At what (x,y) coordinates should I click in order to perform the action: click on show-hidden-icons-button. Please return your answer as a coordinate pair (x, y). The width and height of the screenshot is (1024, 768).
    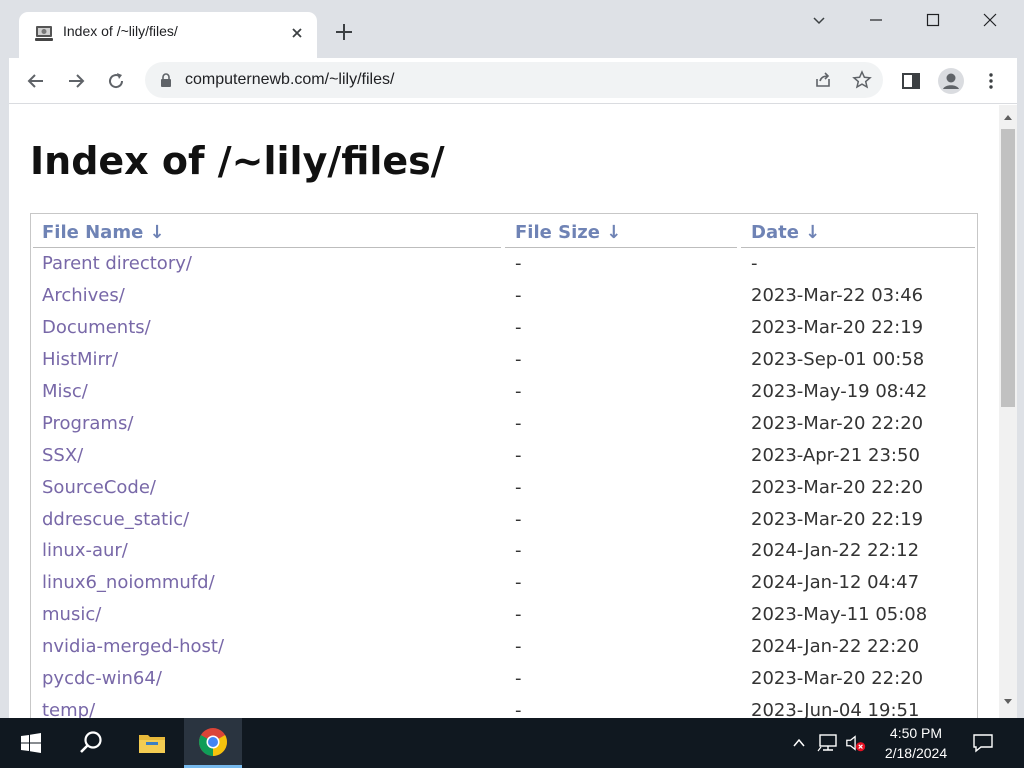
    Looking at the image, I should click on (799, 743).